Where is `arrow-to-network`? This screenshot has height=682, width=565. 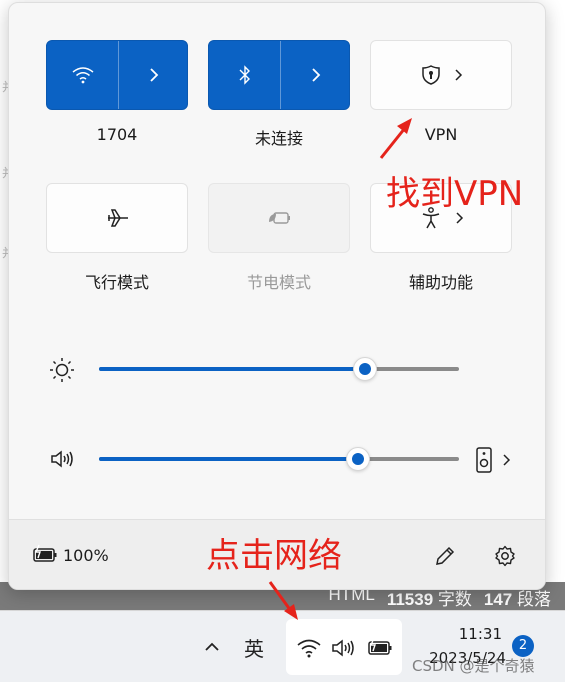 arrow-to-network is located at coordinates (283, 600).